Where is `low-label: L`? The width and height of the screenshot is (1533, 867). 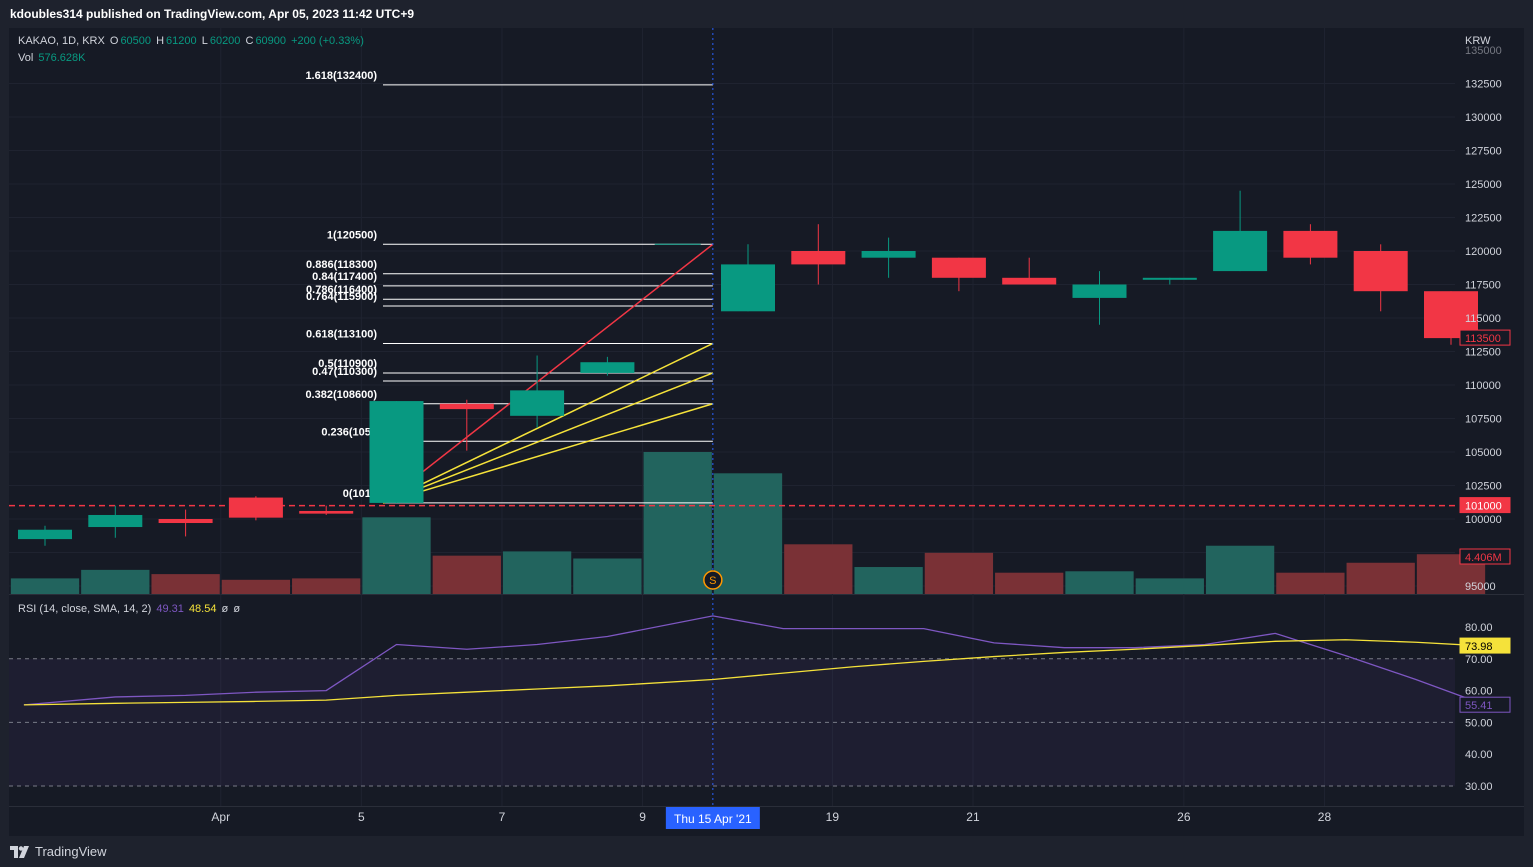
low-label: L is located at coordinates (204, 41).